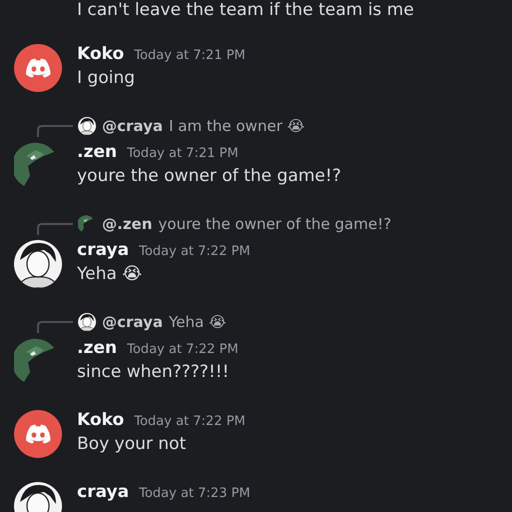 The width and height of the screenshot is (512, 512). I want to click on reply-author: @.zen, so click(127, 224).